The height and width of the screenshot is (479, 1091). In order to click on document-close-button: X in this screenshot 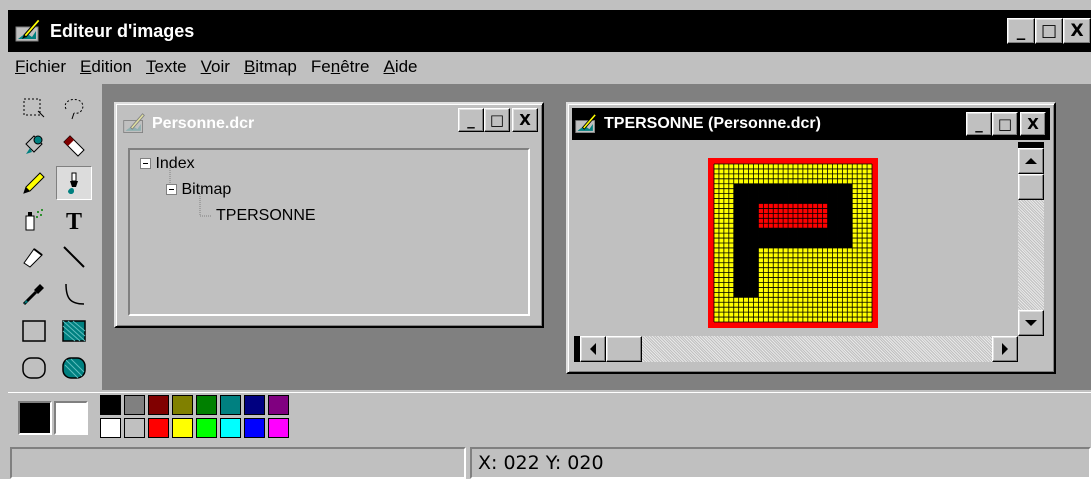, I will do `click(525, 120)`.